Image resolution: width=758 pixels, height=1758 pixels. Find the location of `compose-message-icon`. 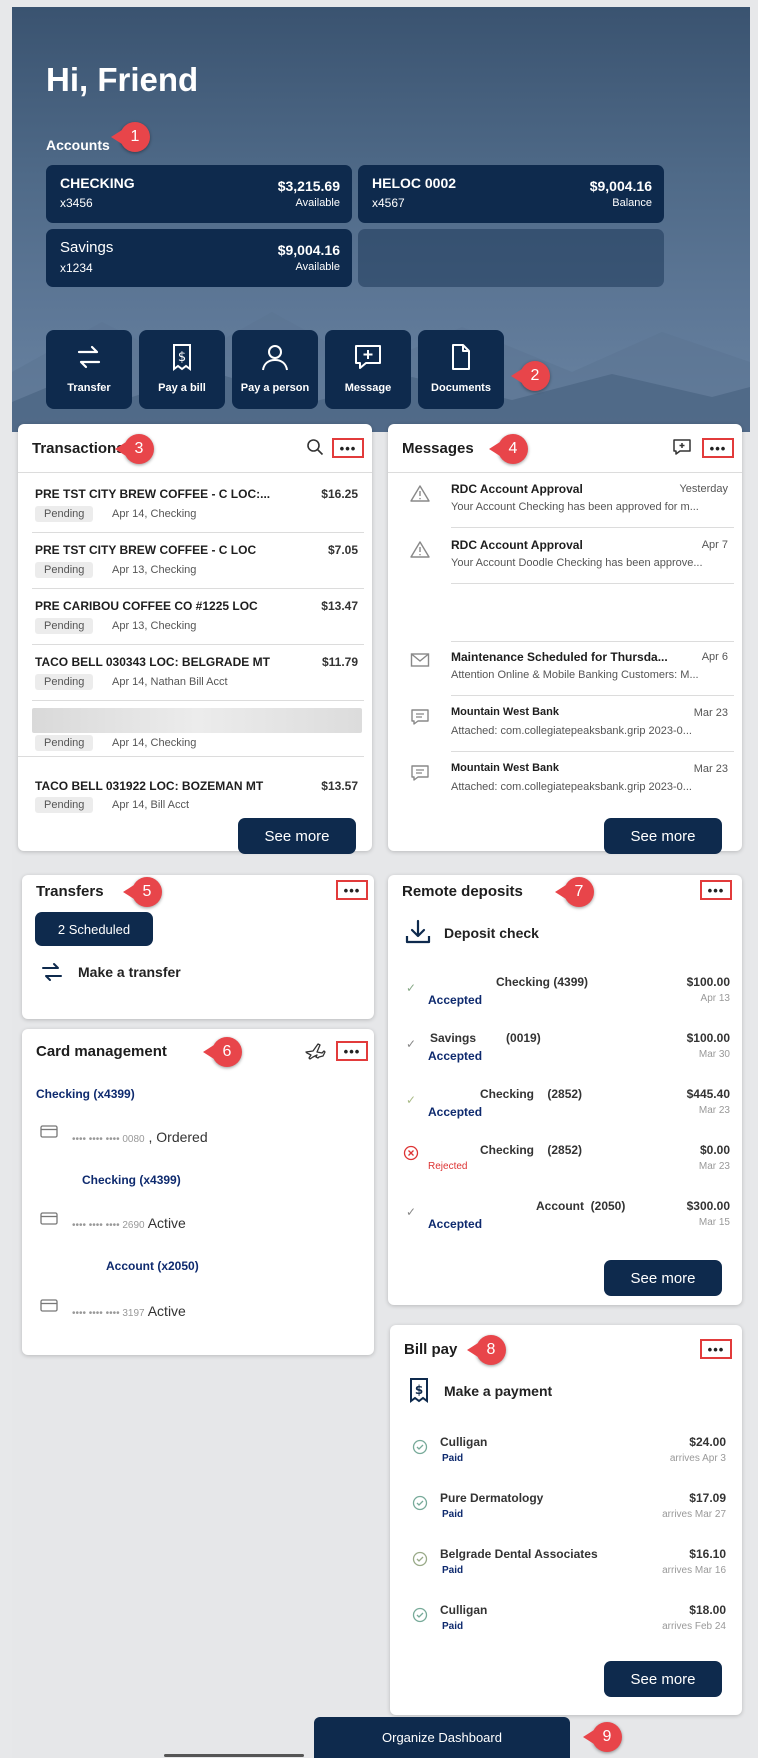

compose-message-icon is located at coordinates (682, 447).